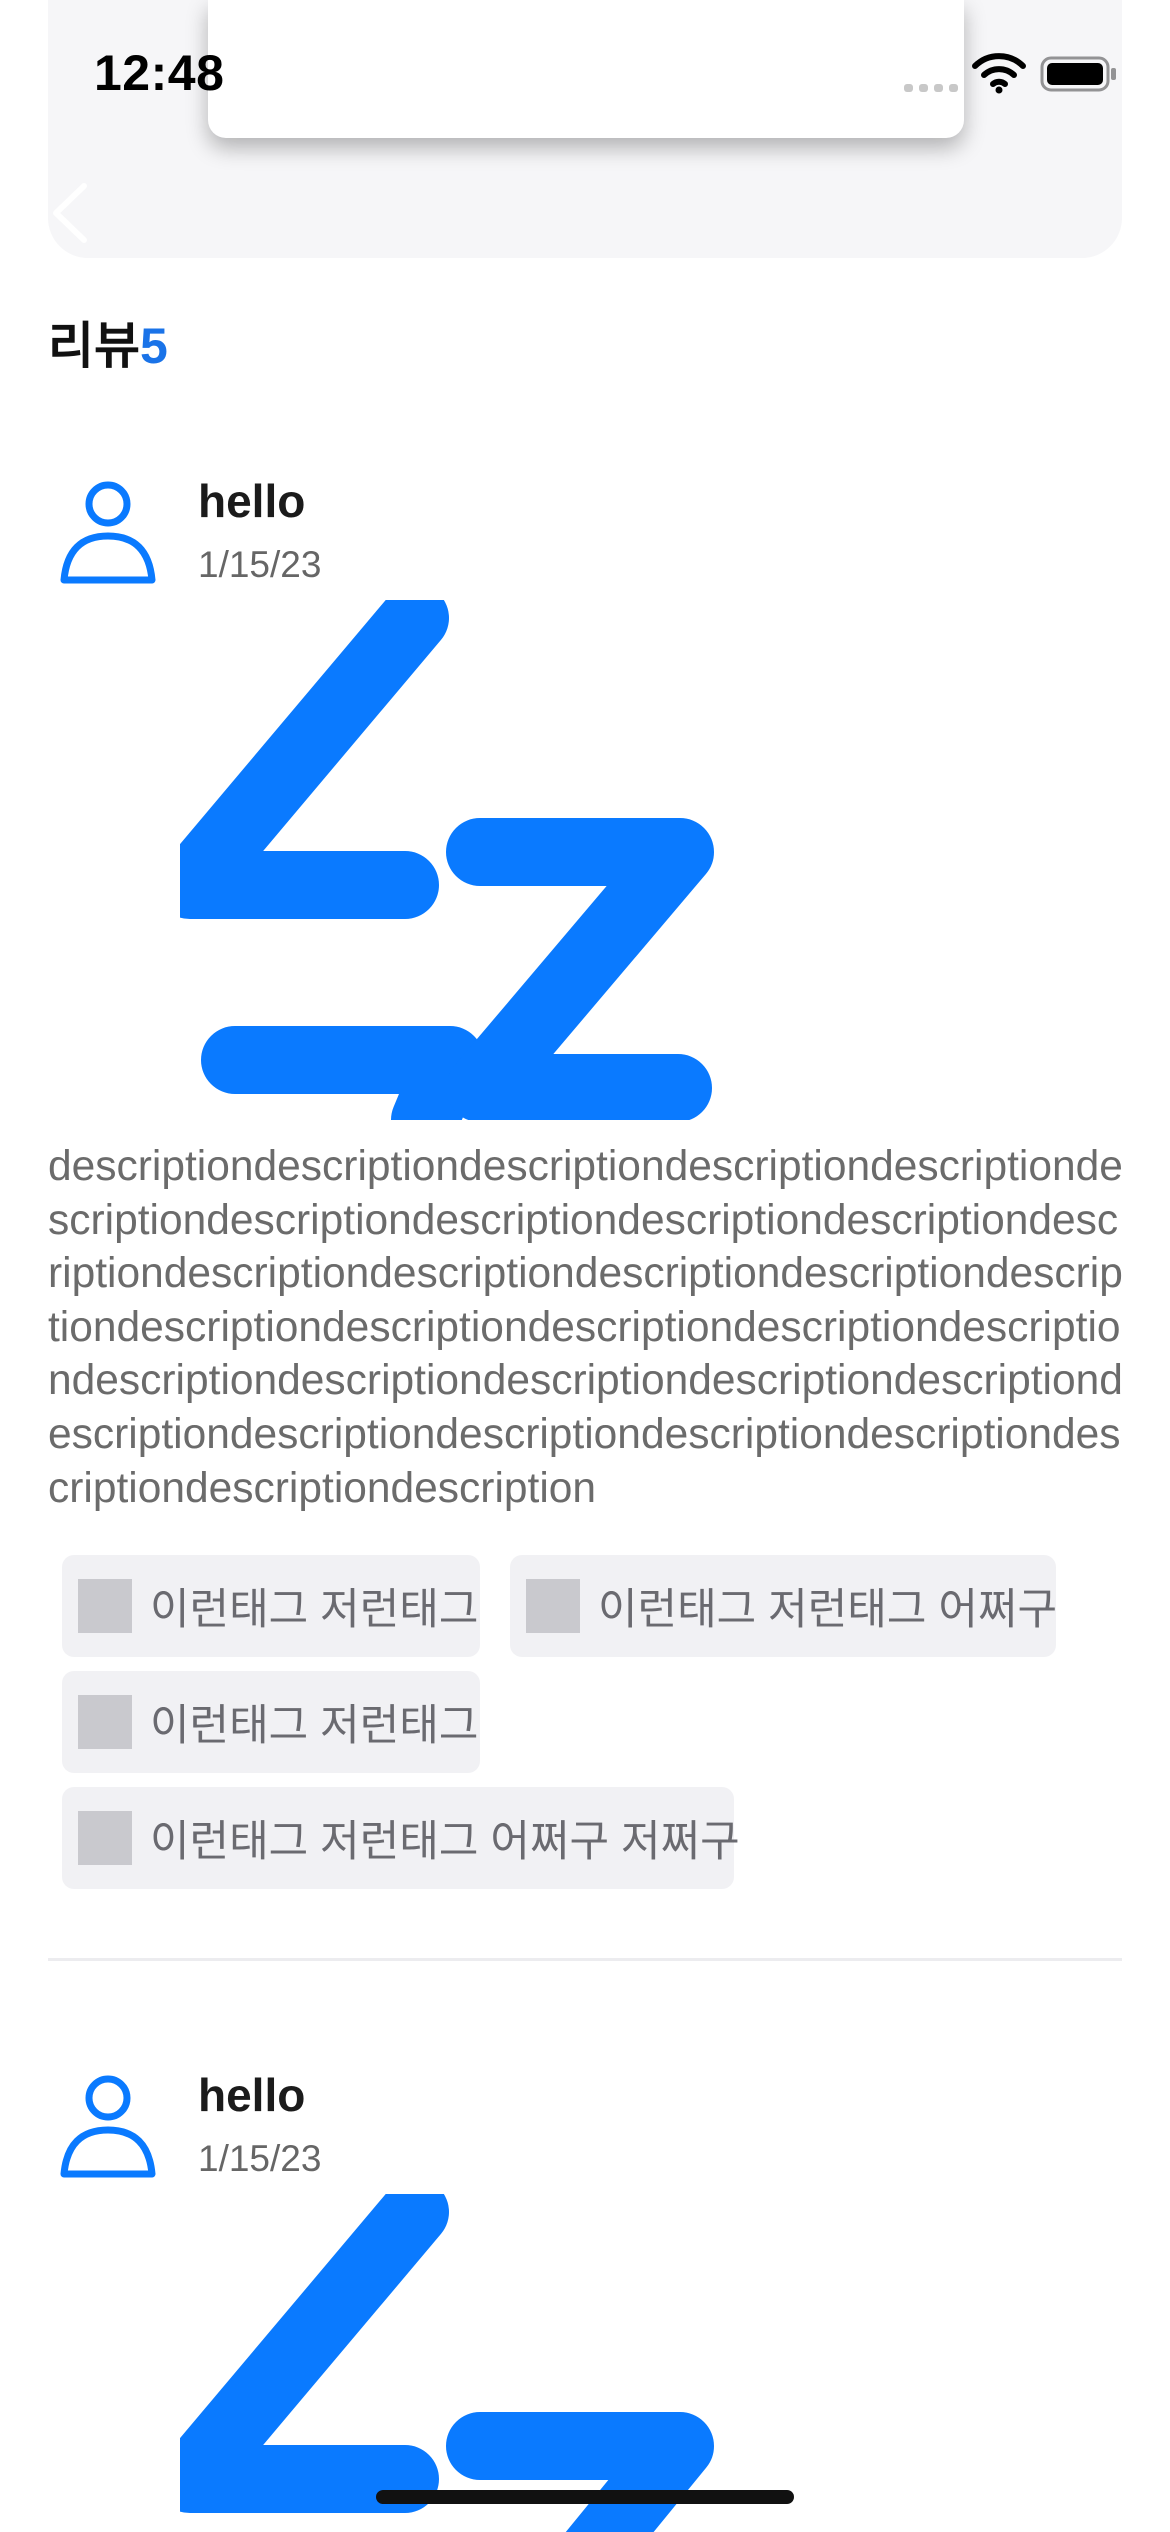 This screenshot has width=1170, height=2532. What do you see at coordinates (828, 1610) in the screenshot?
I see `tag-label: 이런태그 저런태그 어쩌구` at bounding box center [828, 1610].